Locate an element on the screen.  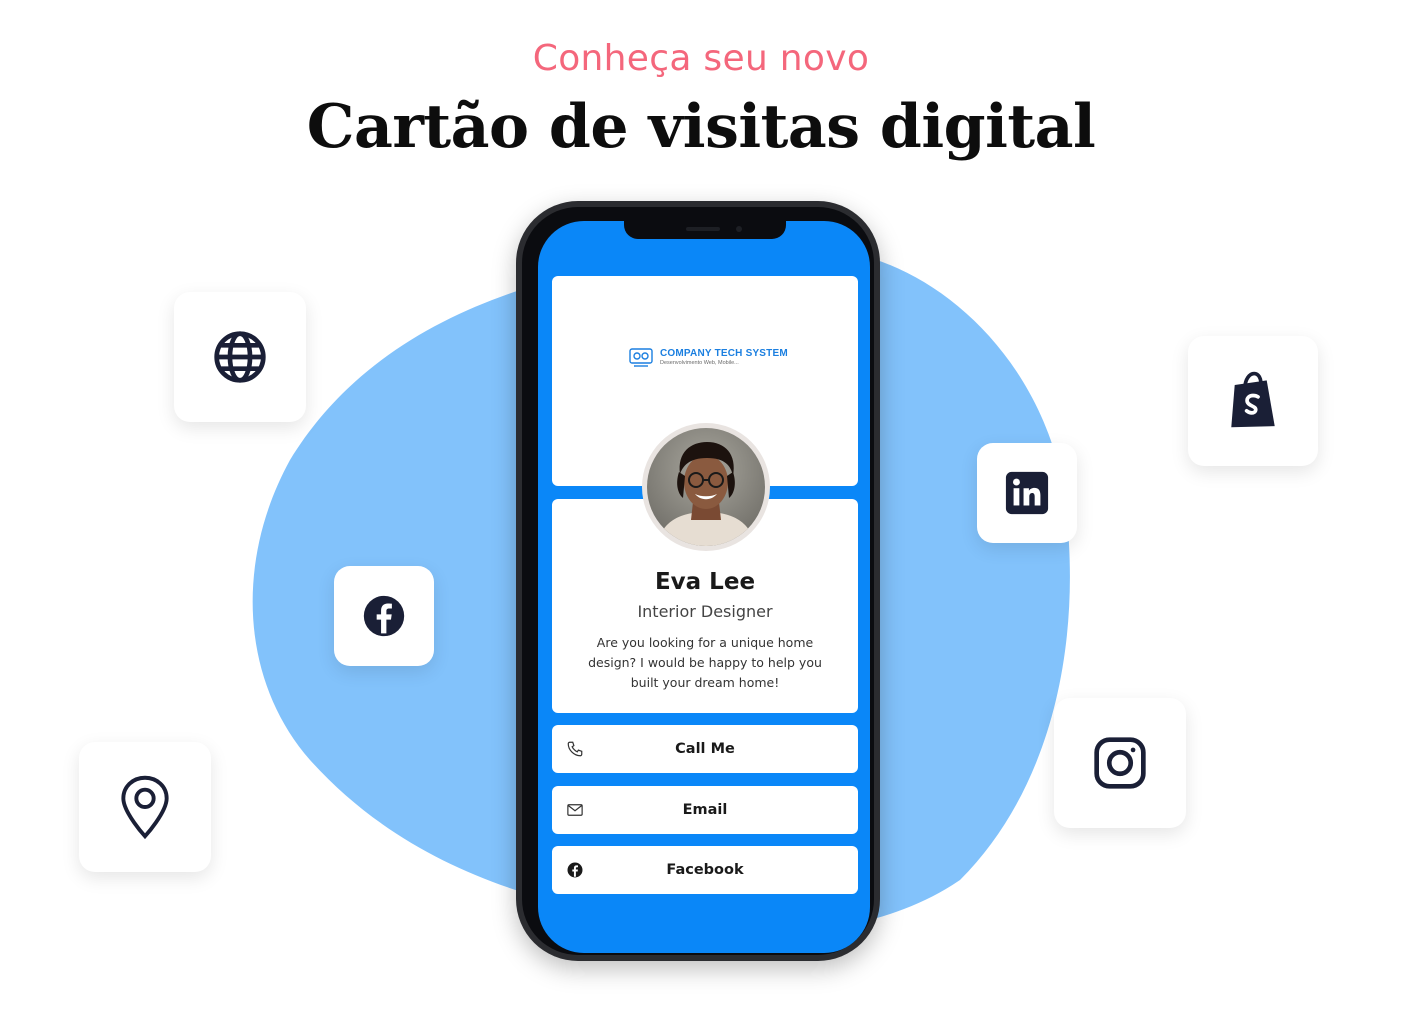
linkedin-icon is located at coordinates (1027, 493).